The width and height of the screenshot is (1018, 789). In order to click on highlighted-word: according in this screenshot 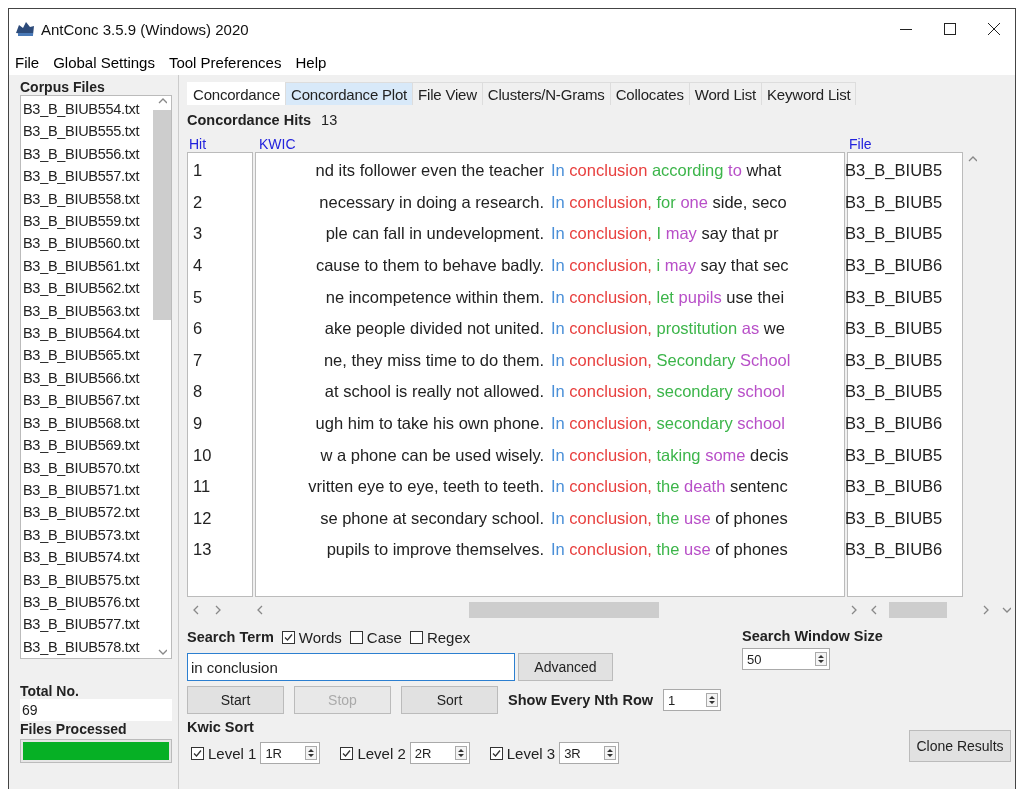, I will do `click(687, 170)`.